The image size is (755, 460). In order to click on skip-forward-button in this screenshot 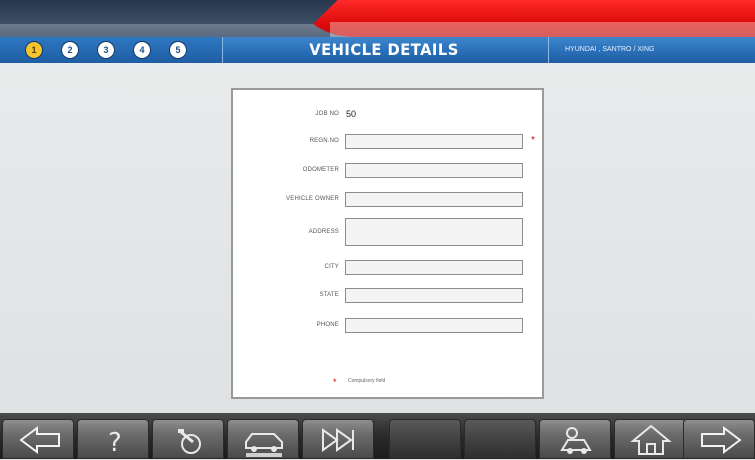, I will do `click(338, 439)`.